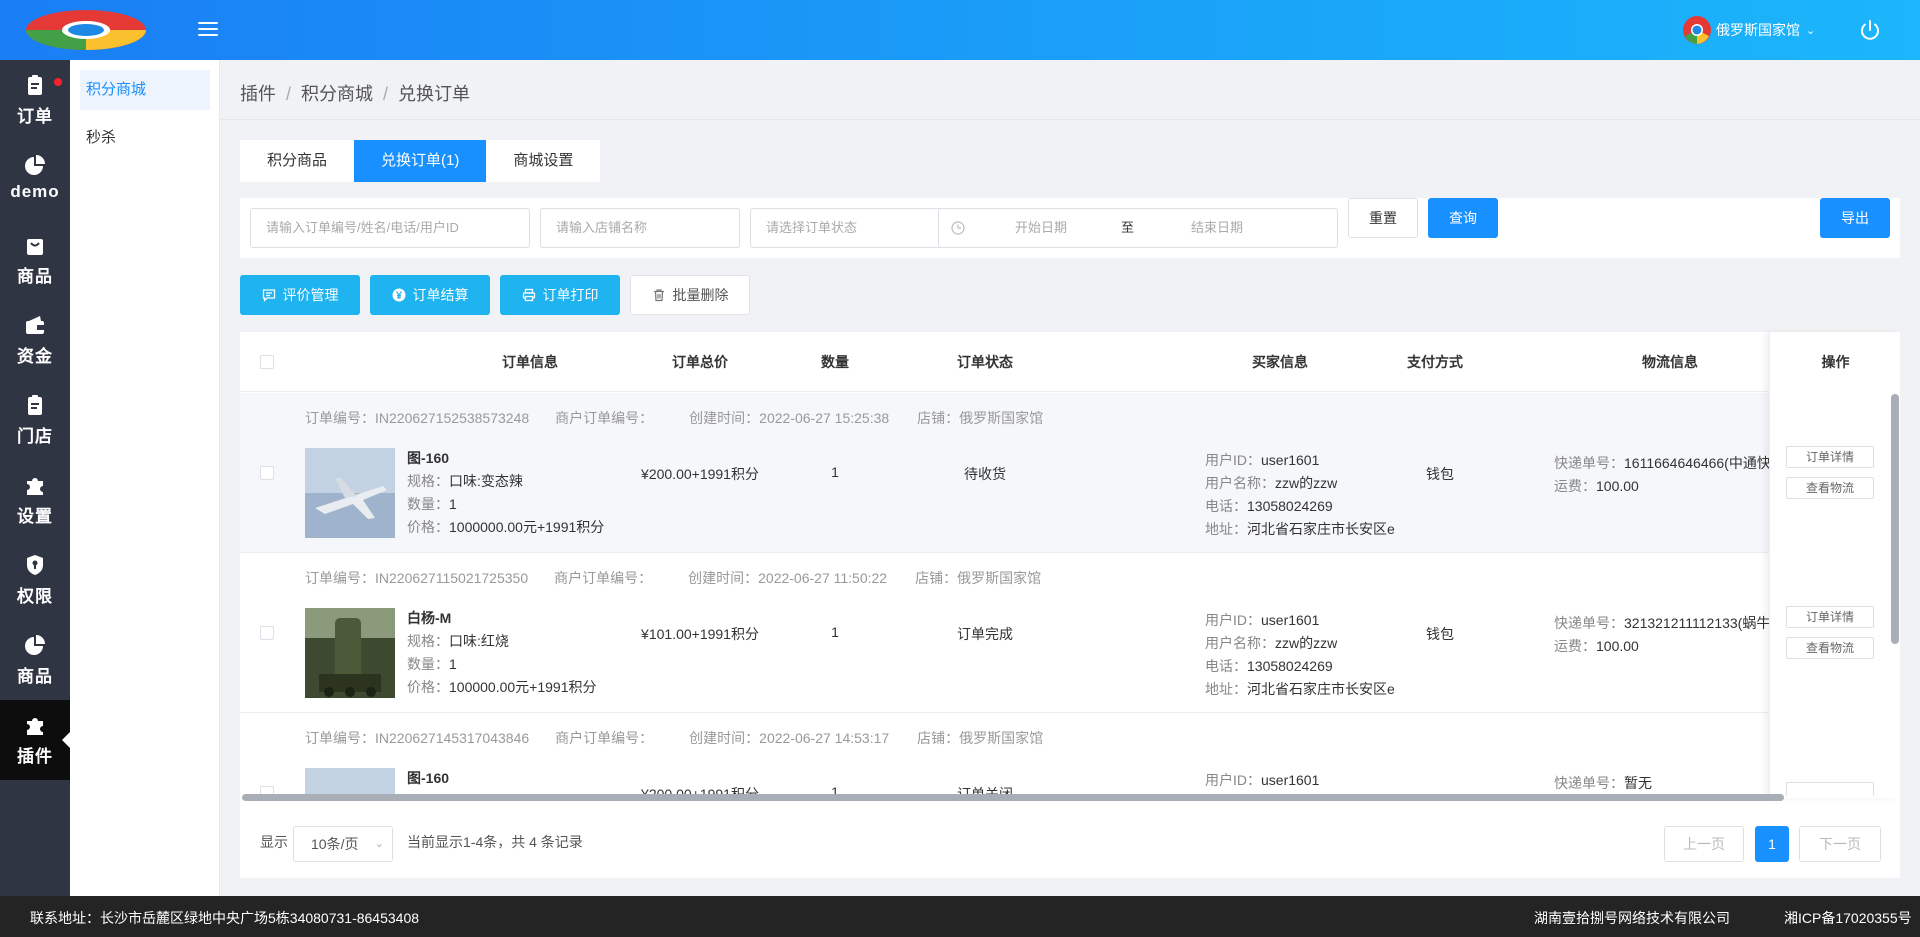 Image resolution: width=1920 pixels, height=937 pixels. Describe the element at coordinates (1748, 30) in the screenshot. I see `user-menu: 俄罗斯国家馆 ⌄` at that location.